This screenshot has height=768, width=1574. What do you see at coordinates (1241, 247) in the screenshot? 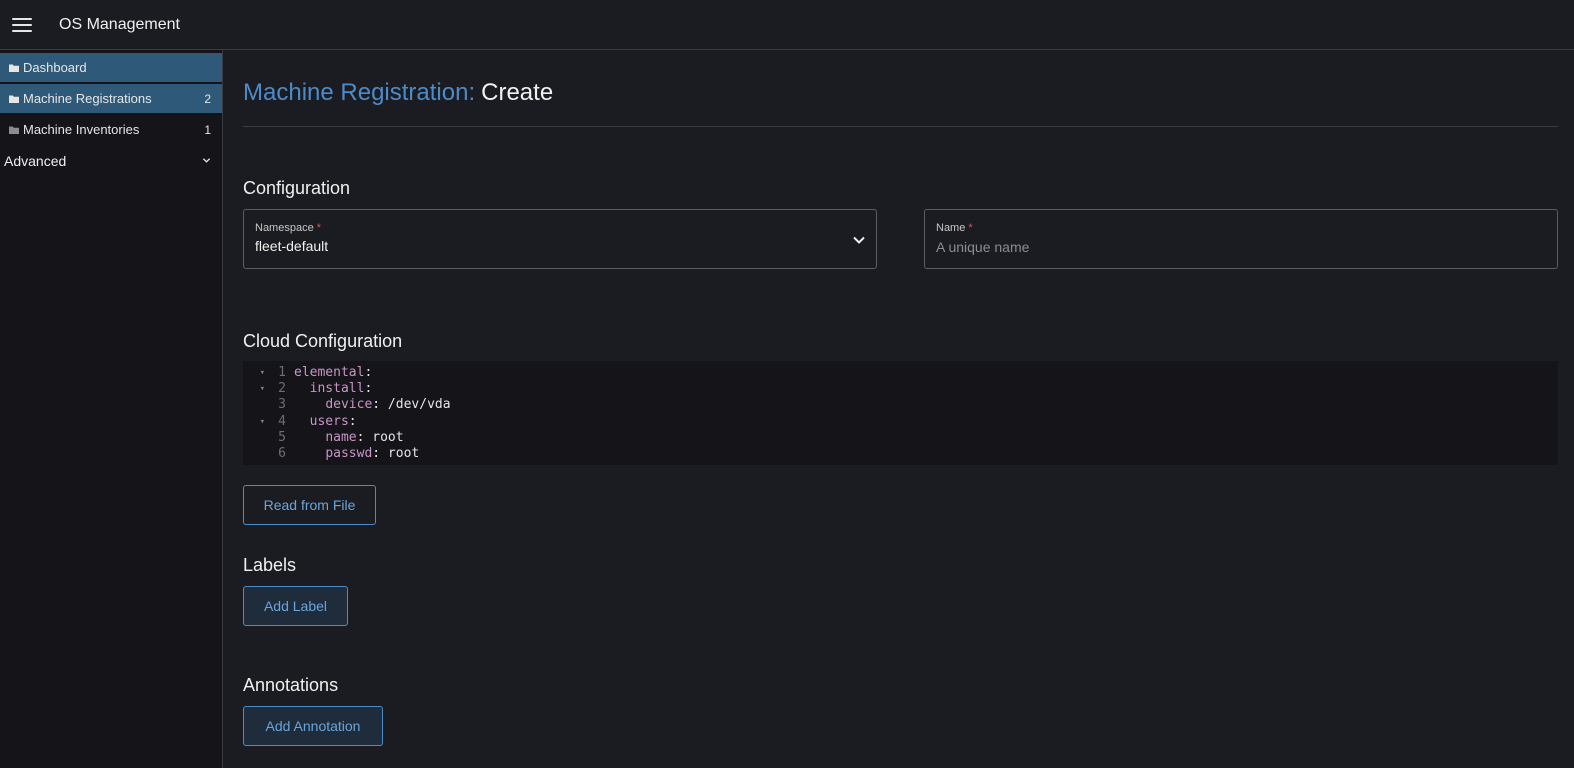
I see `name-input` at bounding box center [1241, 247].